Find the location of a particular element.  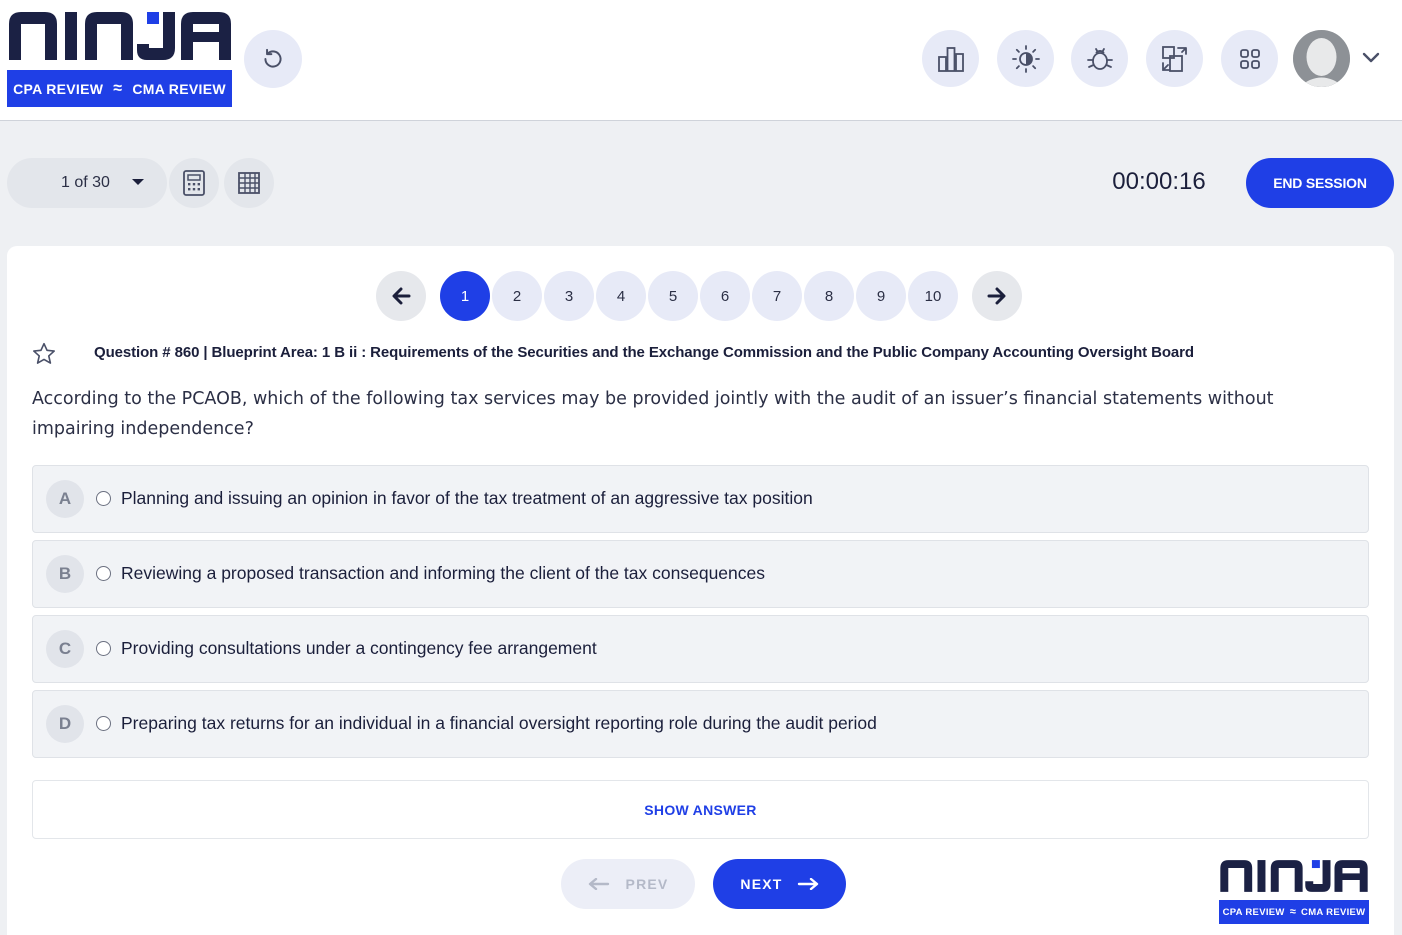

refresh-button is located at coordinates (273, 59).